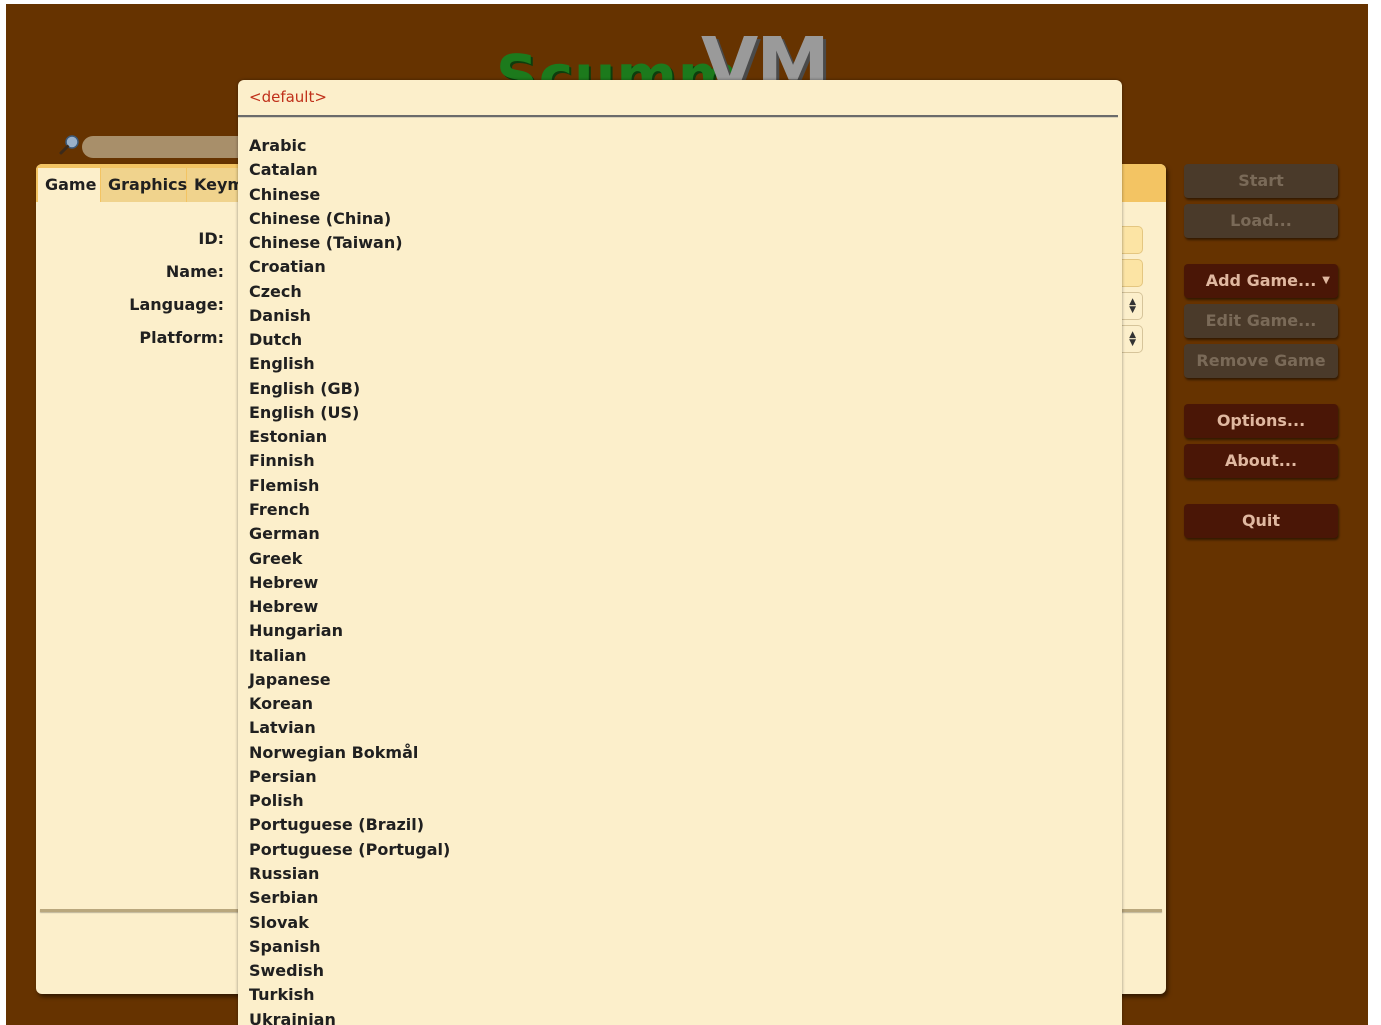 Image resolution: width=1381 pixels, height=1025 pixels. What do you see at coordinates (349, 267) in the screenshot?
I see `popup-option: Croatian` at bounding box center [349, 267].